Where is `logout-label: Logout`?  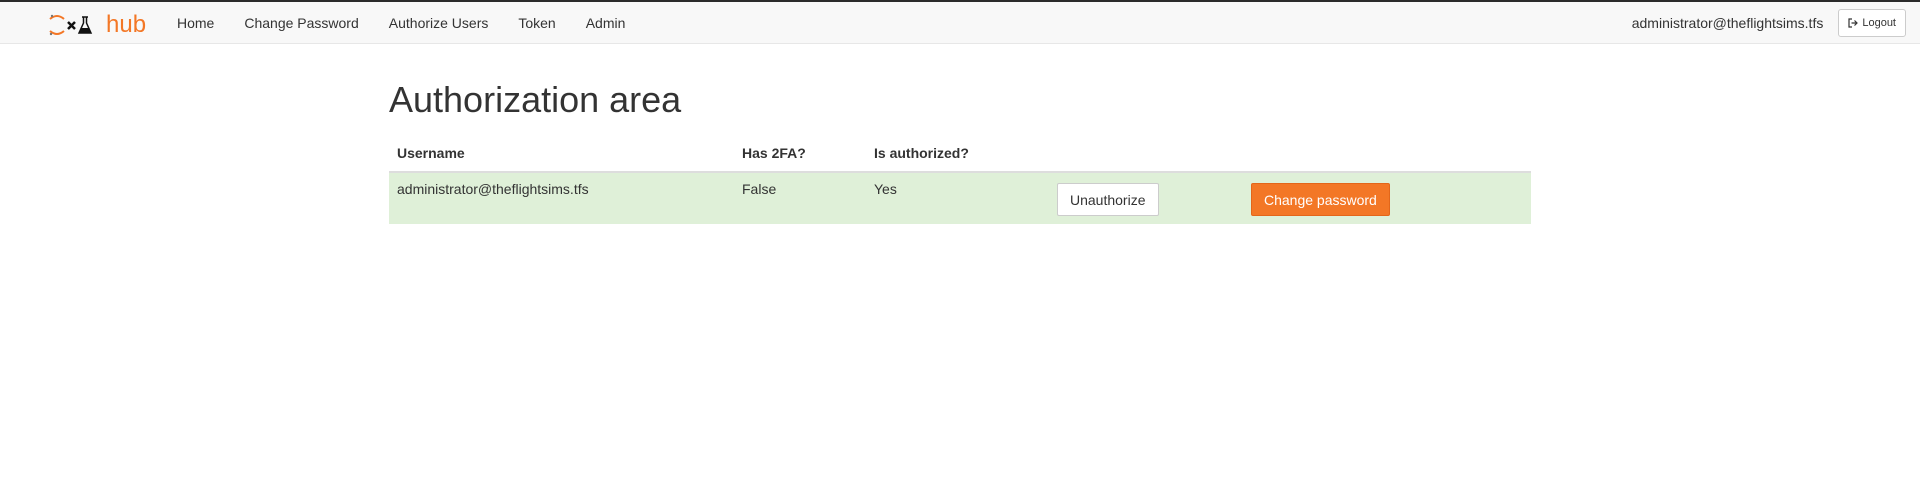 logout-label: Logout is located at coordinates (1879, 23).